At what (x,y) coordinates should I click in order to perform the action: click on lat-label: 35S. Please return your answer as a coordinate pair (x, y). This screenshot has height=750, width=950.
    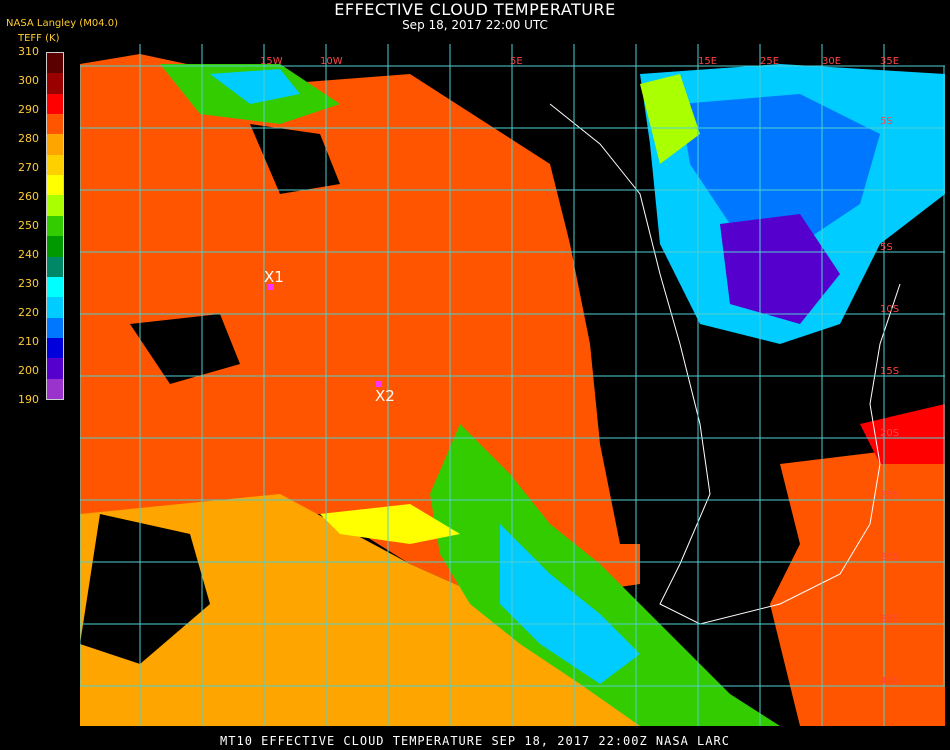
    Looking at the image, I should click on (889, 619).